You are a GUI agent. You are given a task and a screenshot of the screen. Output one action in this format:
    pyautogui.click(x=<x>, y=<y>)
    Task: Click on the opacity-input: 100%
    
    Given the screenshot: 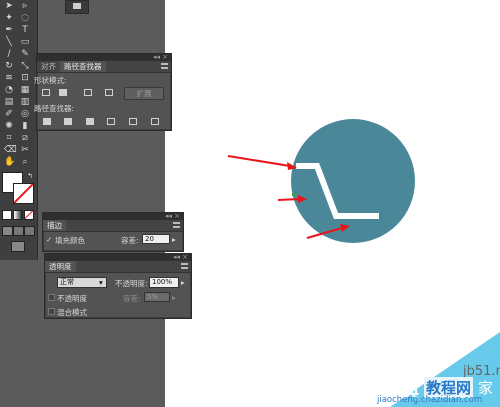 What is the action you would take?
    pyautogui.click(x=164, y=282)
    